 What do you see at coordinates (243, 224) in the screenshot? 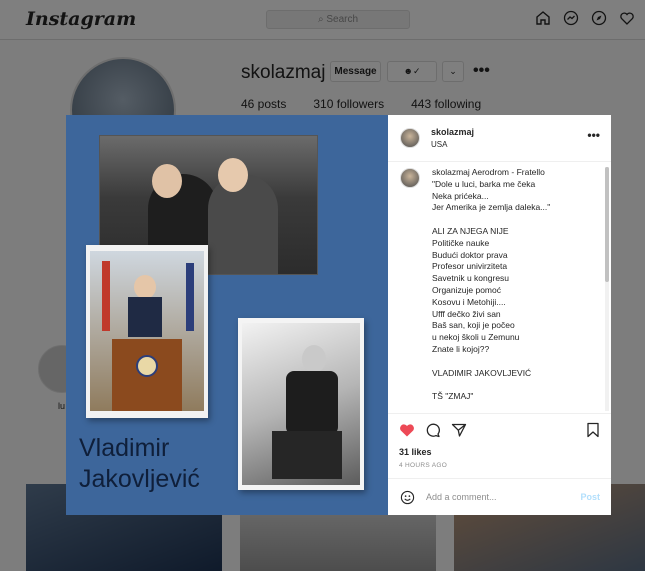
I see `person-figure` at bounding box center [243, 224].